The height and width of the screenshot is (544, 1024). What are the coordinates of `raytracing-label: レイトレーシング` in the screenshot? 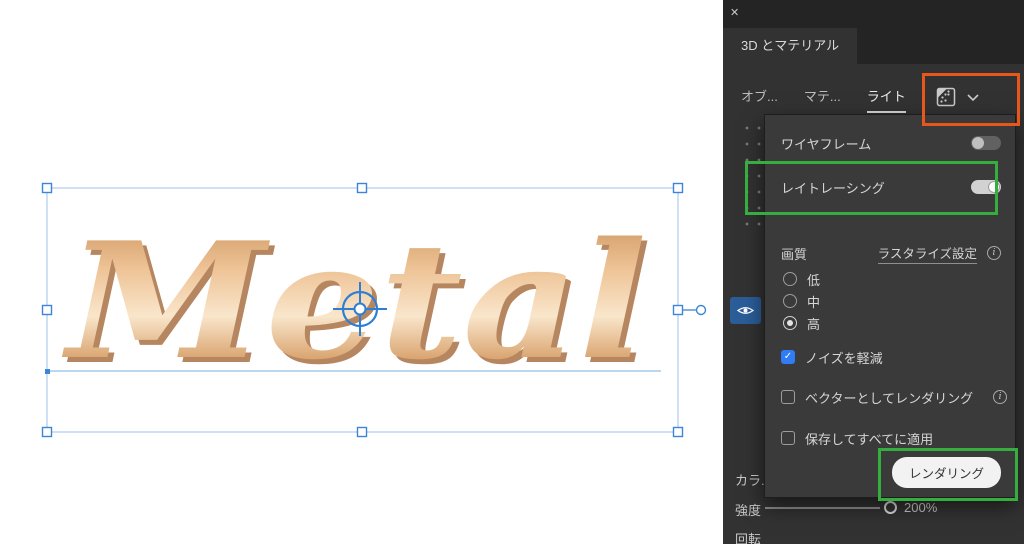 It's located at (833, 188).